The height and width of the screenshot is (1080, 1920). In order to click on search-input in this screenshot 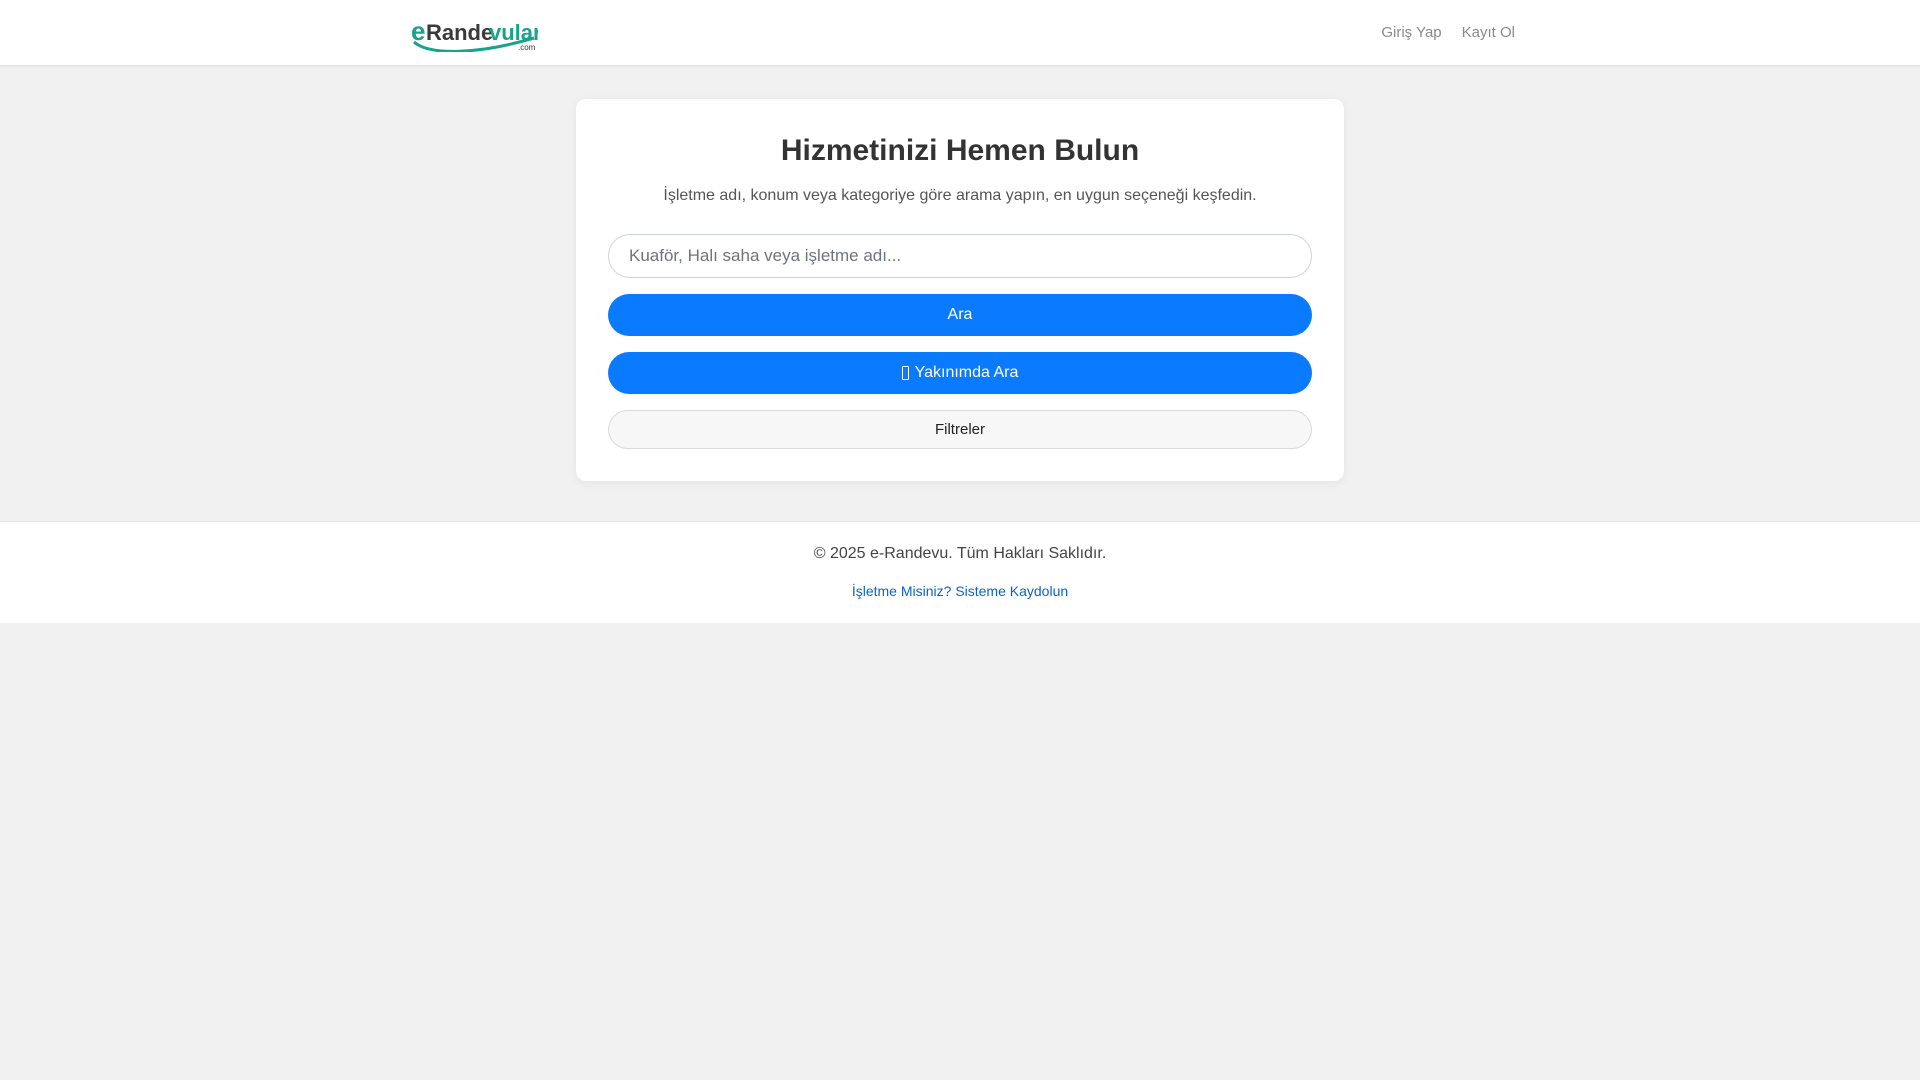, I will do `click(960, 256)`.